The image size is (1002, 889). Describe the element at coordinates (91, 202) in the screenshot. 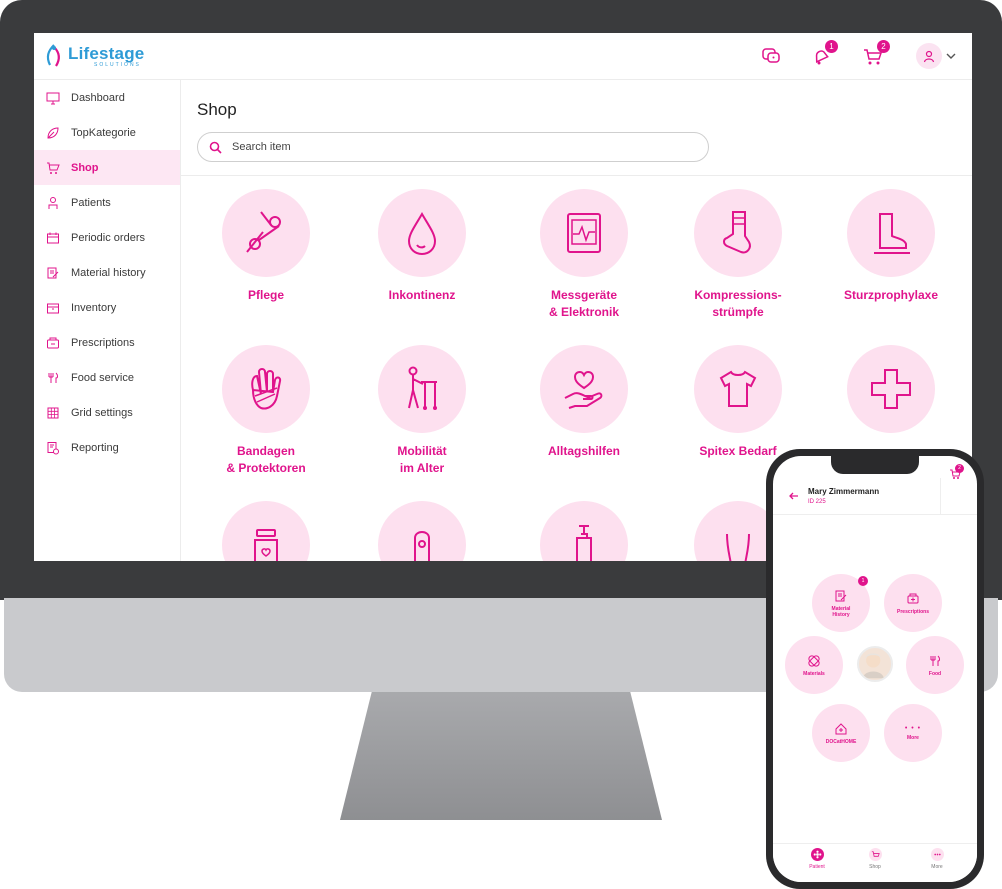

I see `sidebar-item-label: Patients` at that location.